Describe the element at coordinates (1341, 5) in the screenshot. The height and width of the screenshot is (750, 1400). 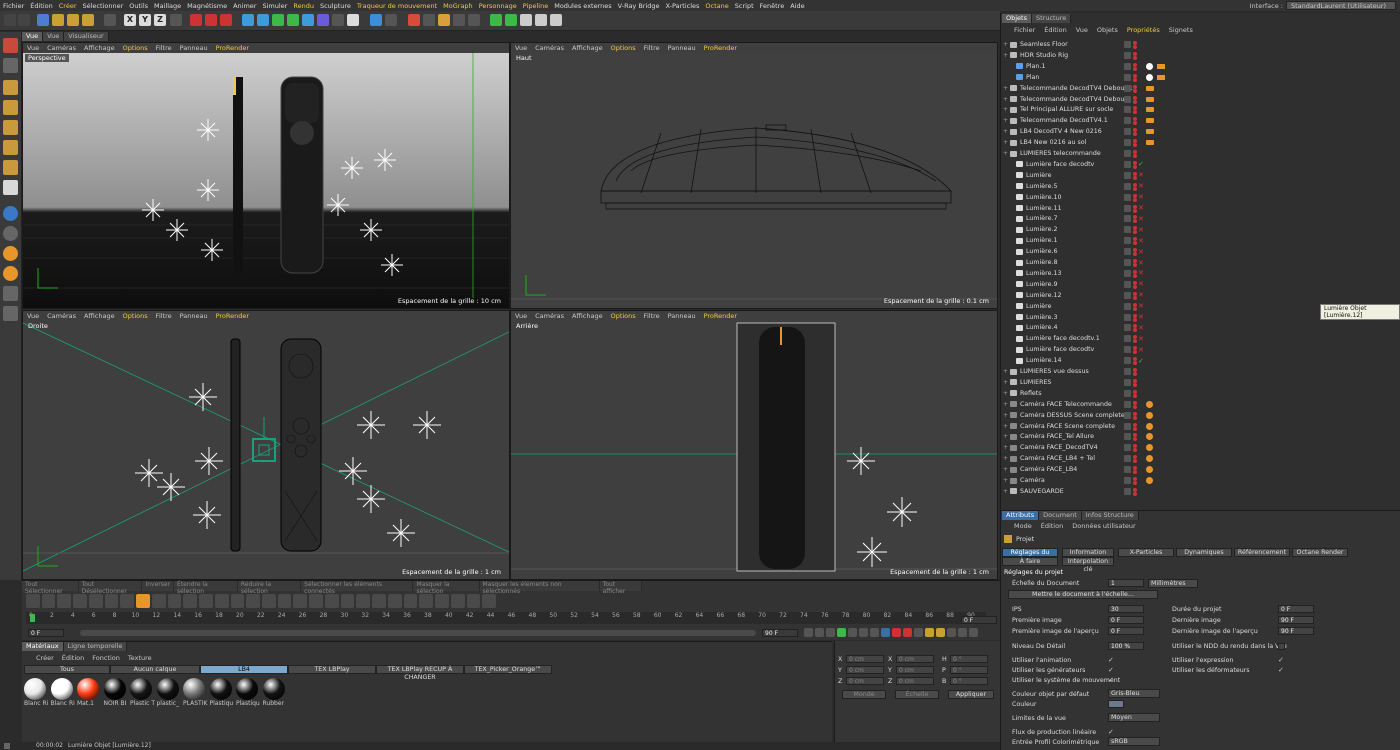
I see `layout-dropdown: StandardLaurent (Utilisateur)` at that location.